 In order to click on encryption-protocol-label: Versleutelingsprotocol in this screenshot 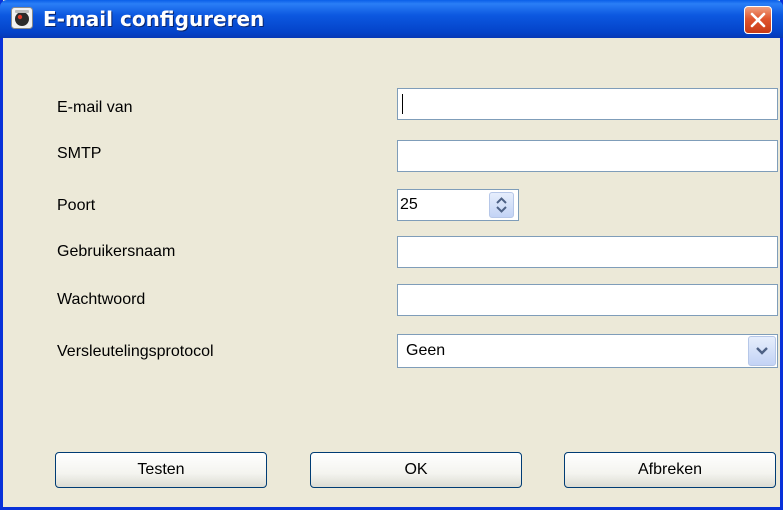, I will do `click(135, 351)`.